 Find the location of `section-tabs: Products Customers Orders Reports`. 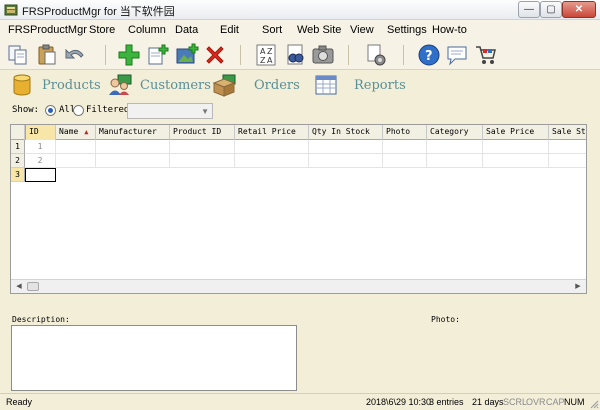

section-tabs: Products Customers Orders Reports is located at coordinates (300, 85).